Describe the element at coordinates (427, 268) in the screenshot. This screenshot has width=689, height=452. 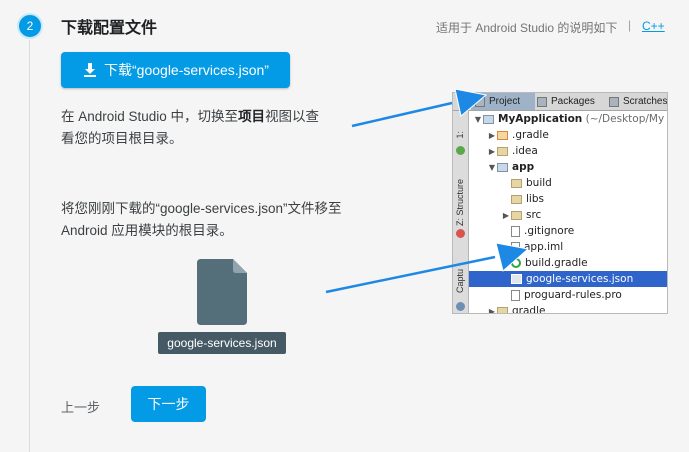
I see `arrow-to-json-file` at that location.